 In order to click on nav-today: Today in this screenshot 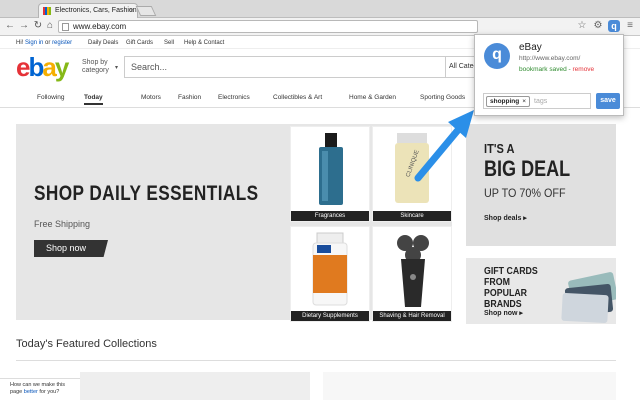, I will do `click(93, 99)`.